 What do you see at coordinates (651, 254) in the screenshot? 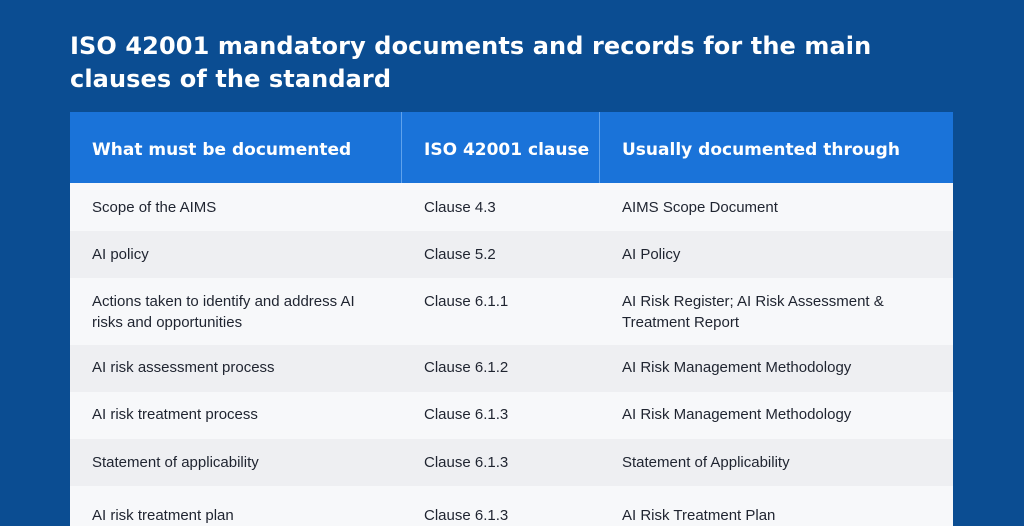
I see `cell-through: AI Policy` at bounding box center [651, 254].